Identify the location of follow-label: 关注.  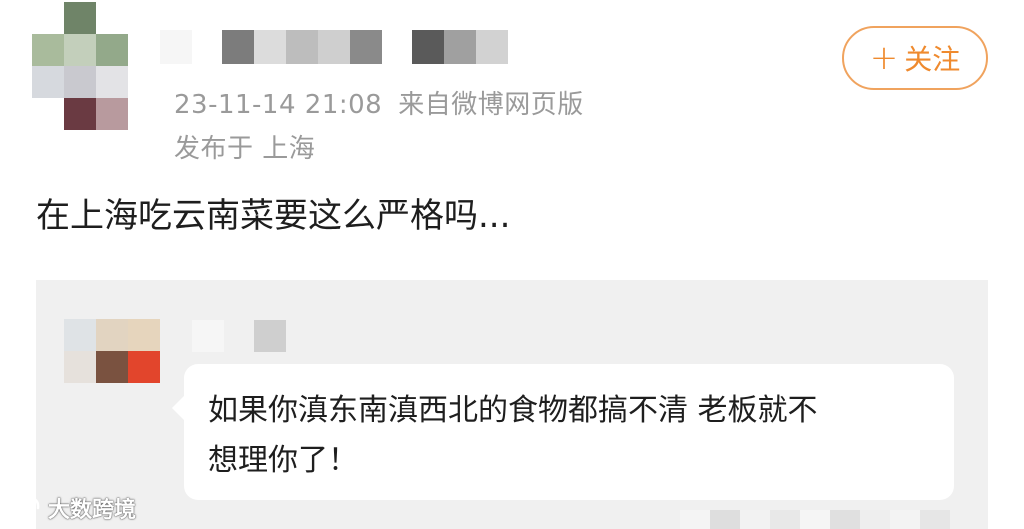
(932, 59).